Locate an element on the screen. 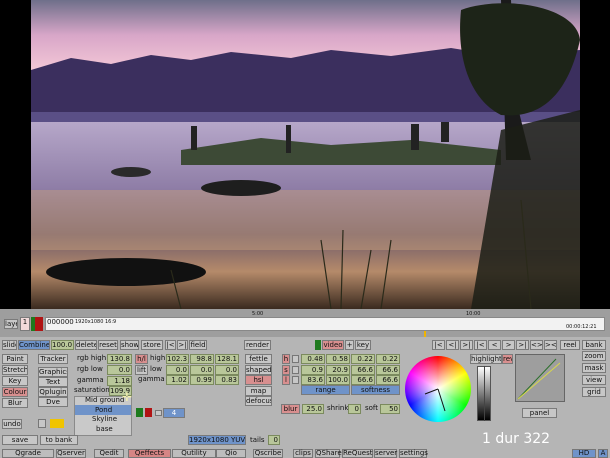 The width and height of the screenshot is (610, 458). defocus-button: defocus is located at coordinates (258, 401).